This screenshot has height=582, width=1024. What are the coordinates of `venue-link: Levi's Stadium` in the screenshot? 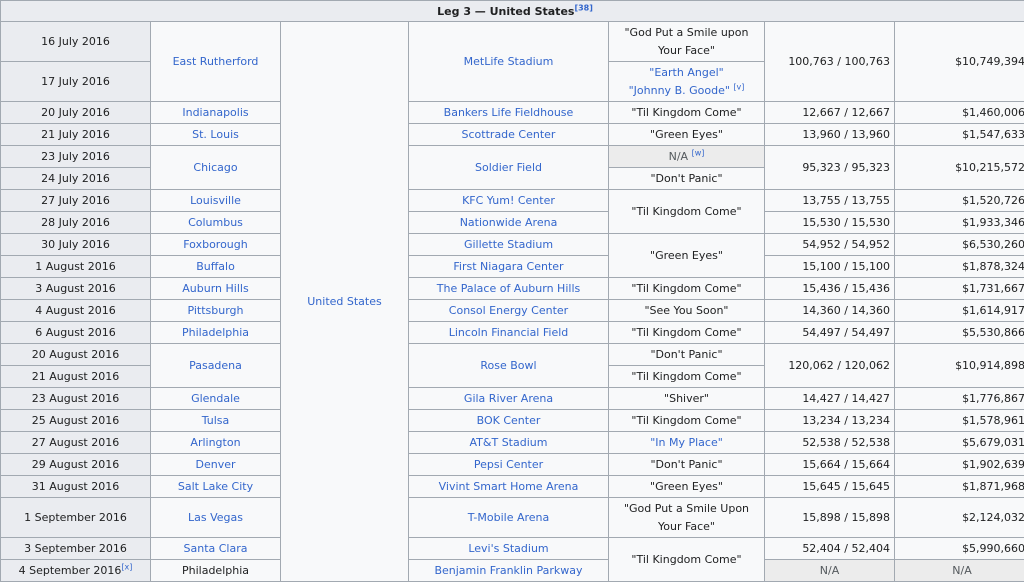 It's located at (509, 549).